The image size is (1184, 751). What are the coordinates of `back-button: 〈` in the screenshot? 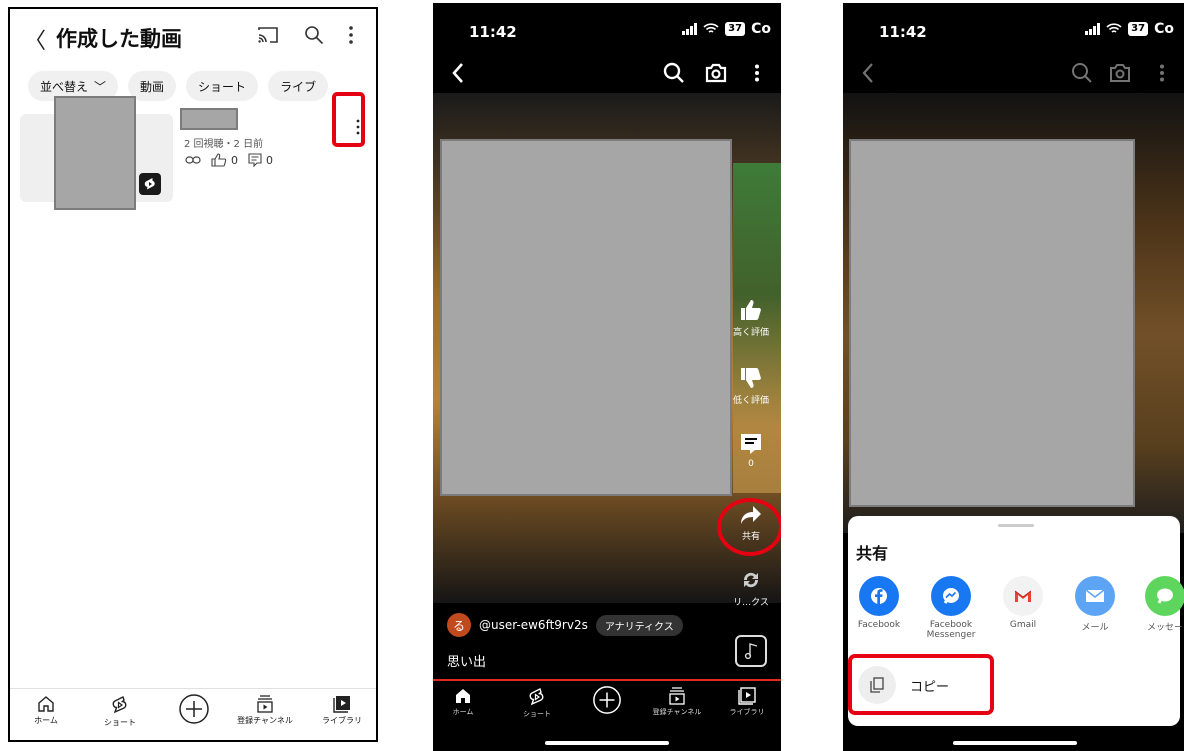 It's located at (35, 39).